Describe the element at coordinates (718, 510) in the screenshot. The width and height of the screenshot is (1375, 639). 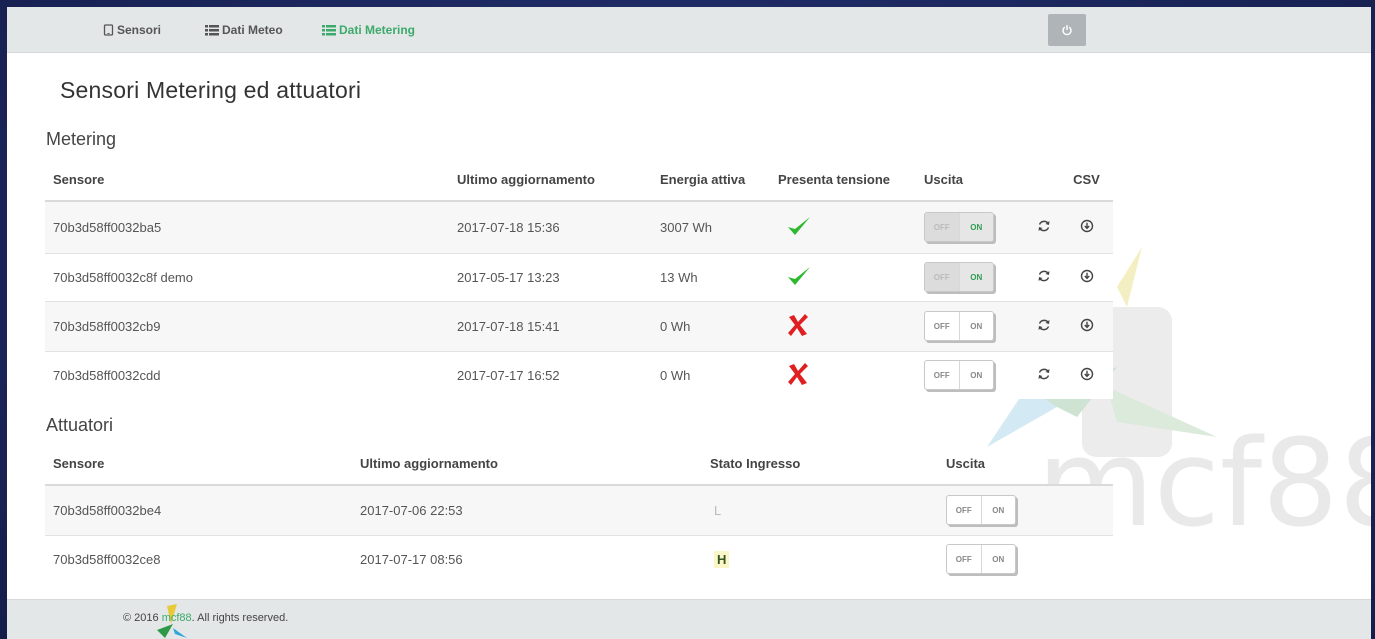
I see `input-state-badge: L` at that location.